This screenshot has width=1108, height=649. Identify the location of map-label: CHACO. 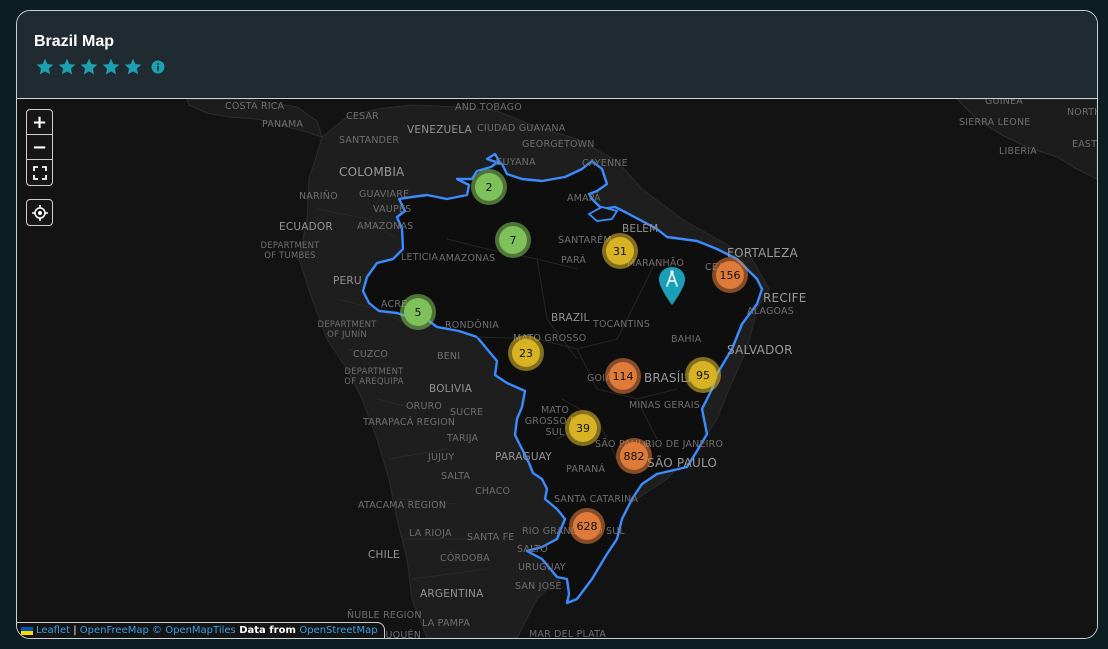
(493, 491).